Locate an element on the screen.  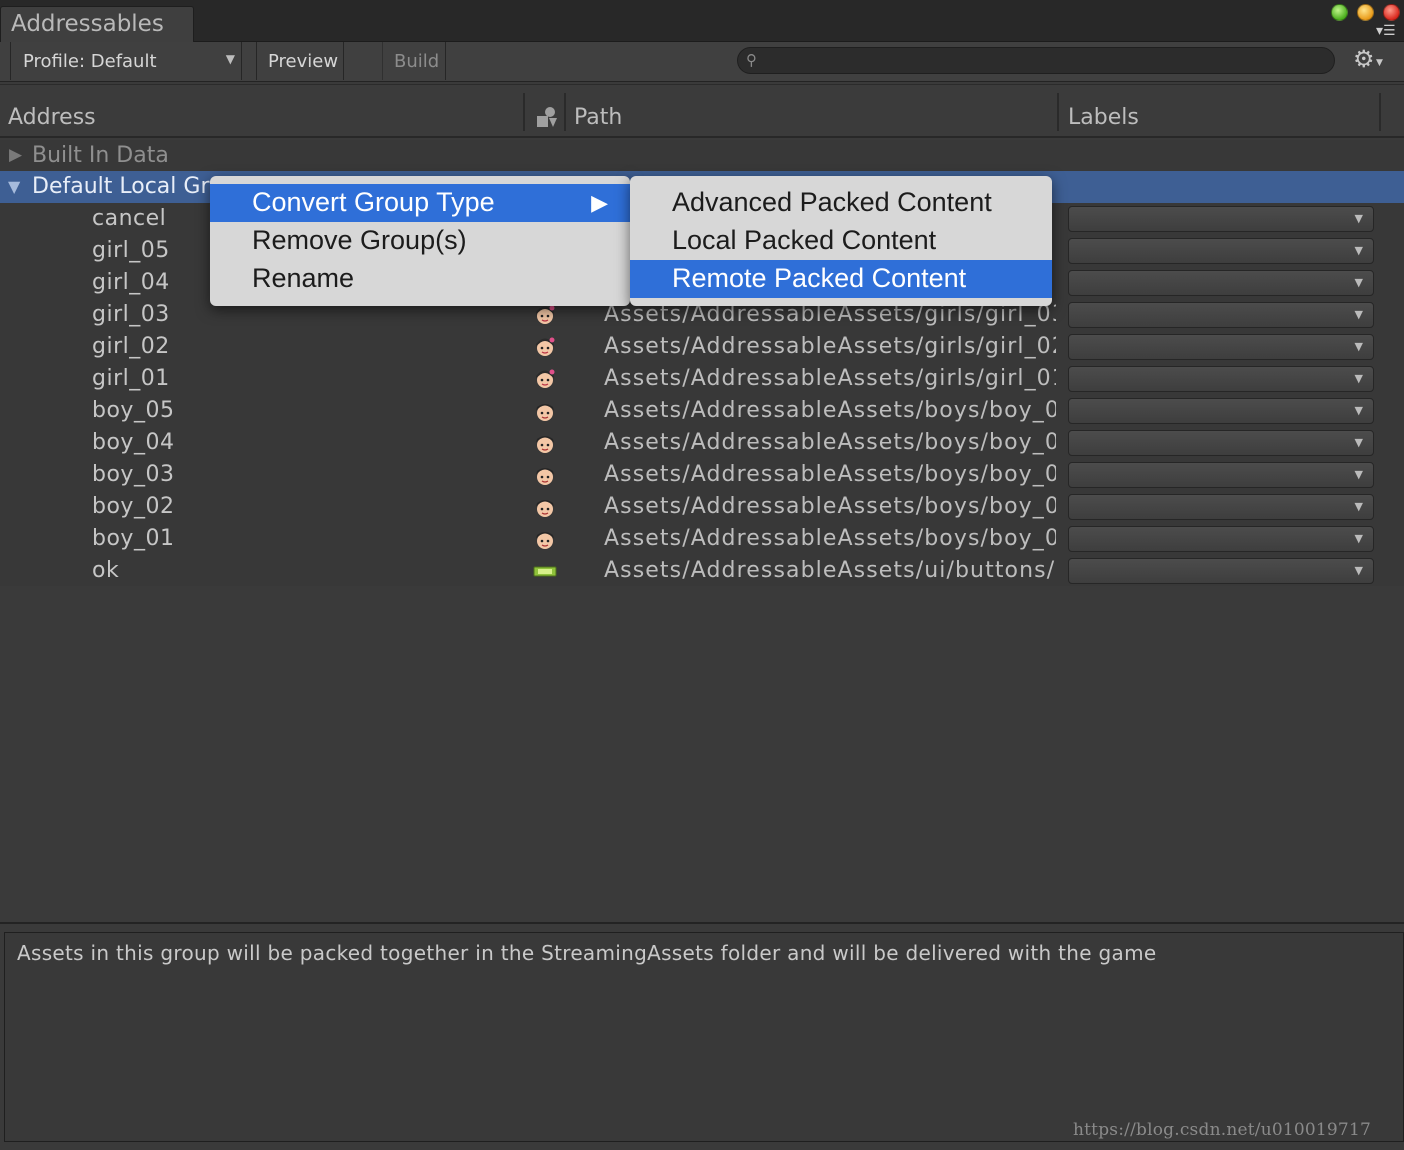
menu-item-remove-groups: Remove Group(s) is located at coordinates (420, 241).